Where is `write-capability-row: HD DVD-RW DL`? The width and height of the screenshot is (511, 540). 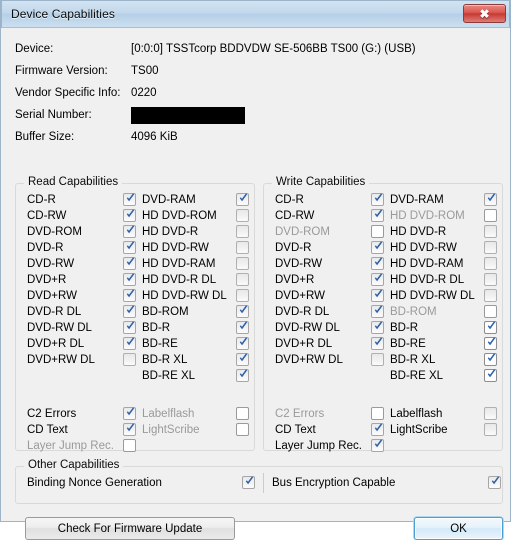
write-capability-row: HD DVD-RW DL is located at coordinates (444, 296).